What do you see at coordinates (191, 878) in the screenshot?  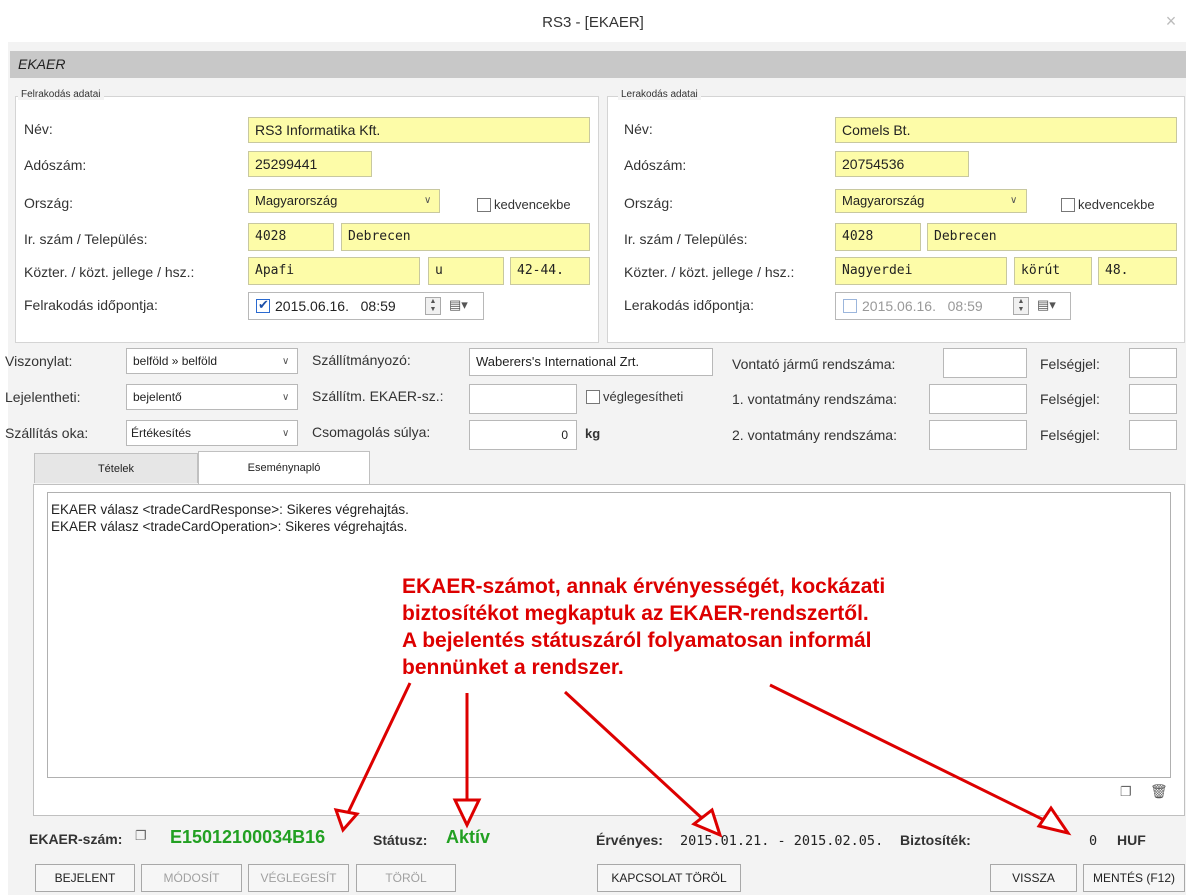 I see `modify-button: MÓDOSÍT` at bounding box center [191, 878].